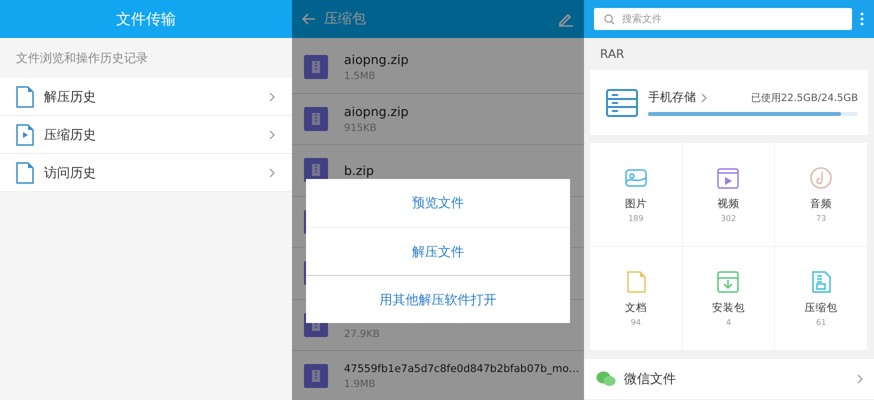 This screenshot has width=874, height=400. I want to click on category-tile: 音频 73, so click(821, 195).